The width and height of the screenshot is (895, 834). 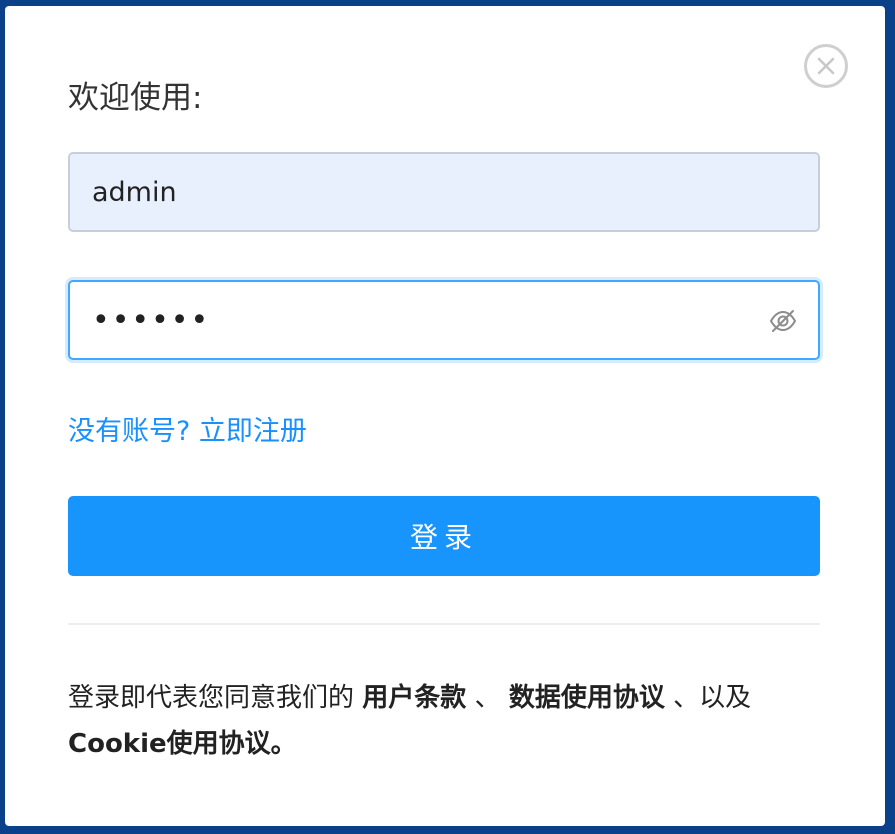 I want to click on password-input, so click(x=422, y=320).